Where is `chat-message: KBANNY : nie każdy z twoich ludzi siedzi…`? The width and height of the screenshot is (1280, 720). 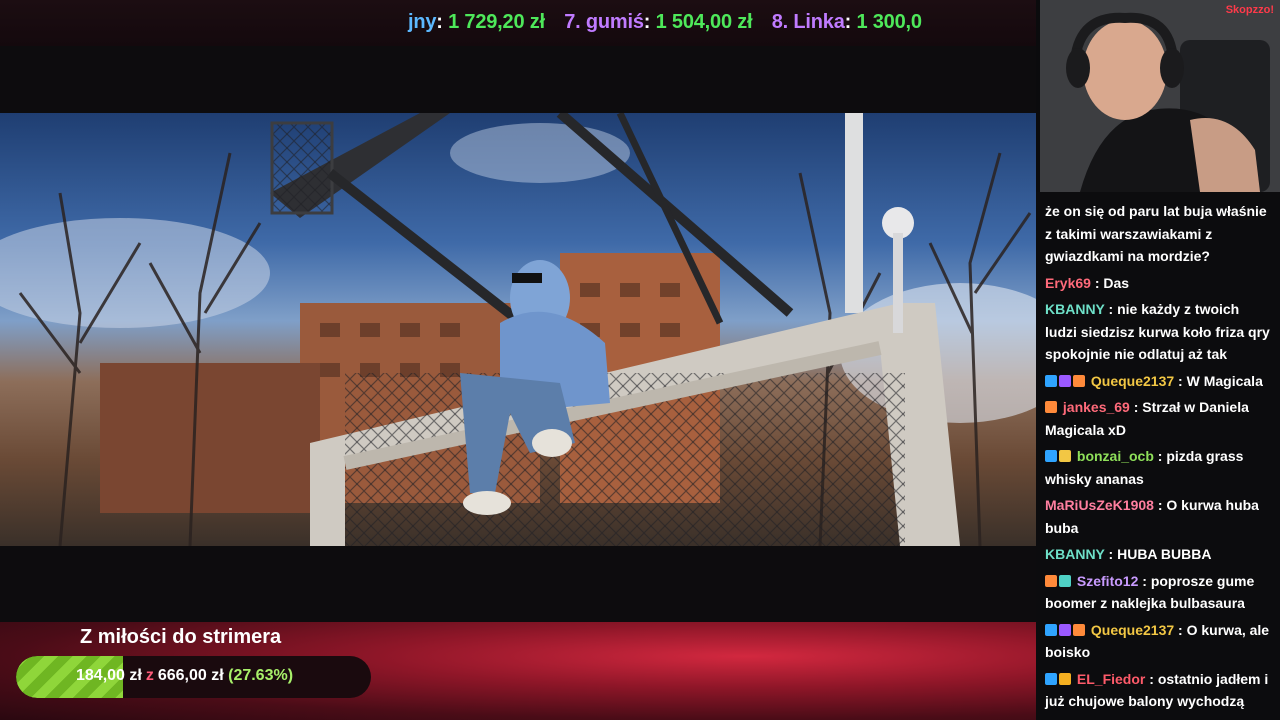
chat-message: KBANNY : nie każdy z twoich ludzi siedzi… is located at coordinates (1159, 332).